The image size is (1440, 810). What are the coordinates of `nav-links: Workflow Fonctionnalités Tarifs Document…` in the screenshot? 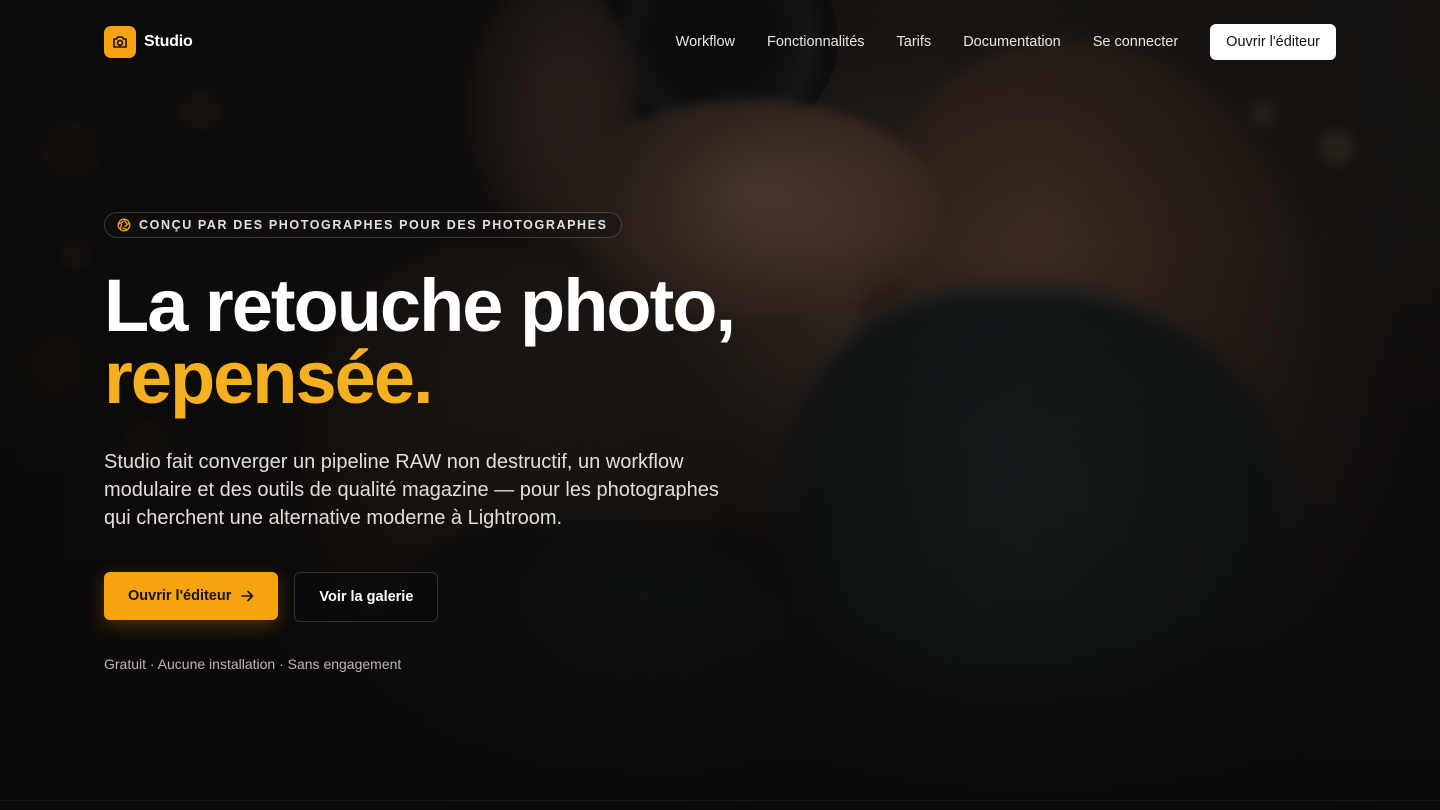 It's located at (1006, 42).